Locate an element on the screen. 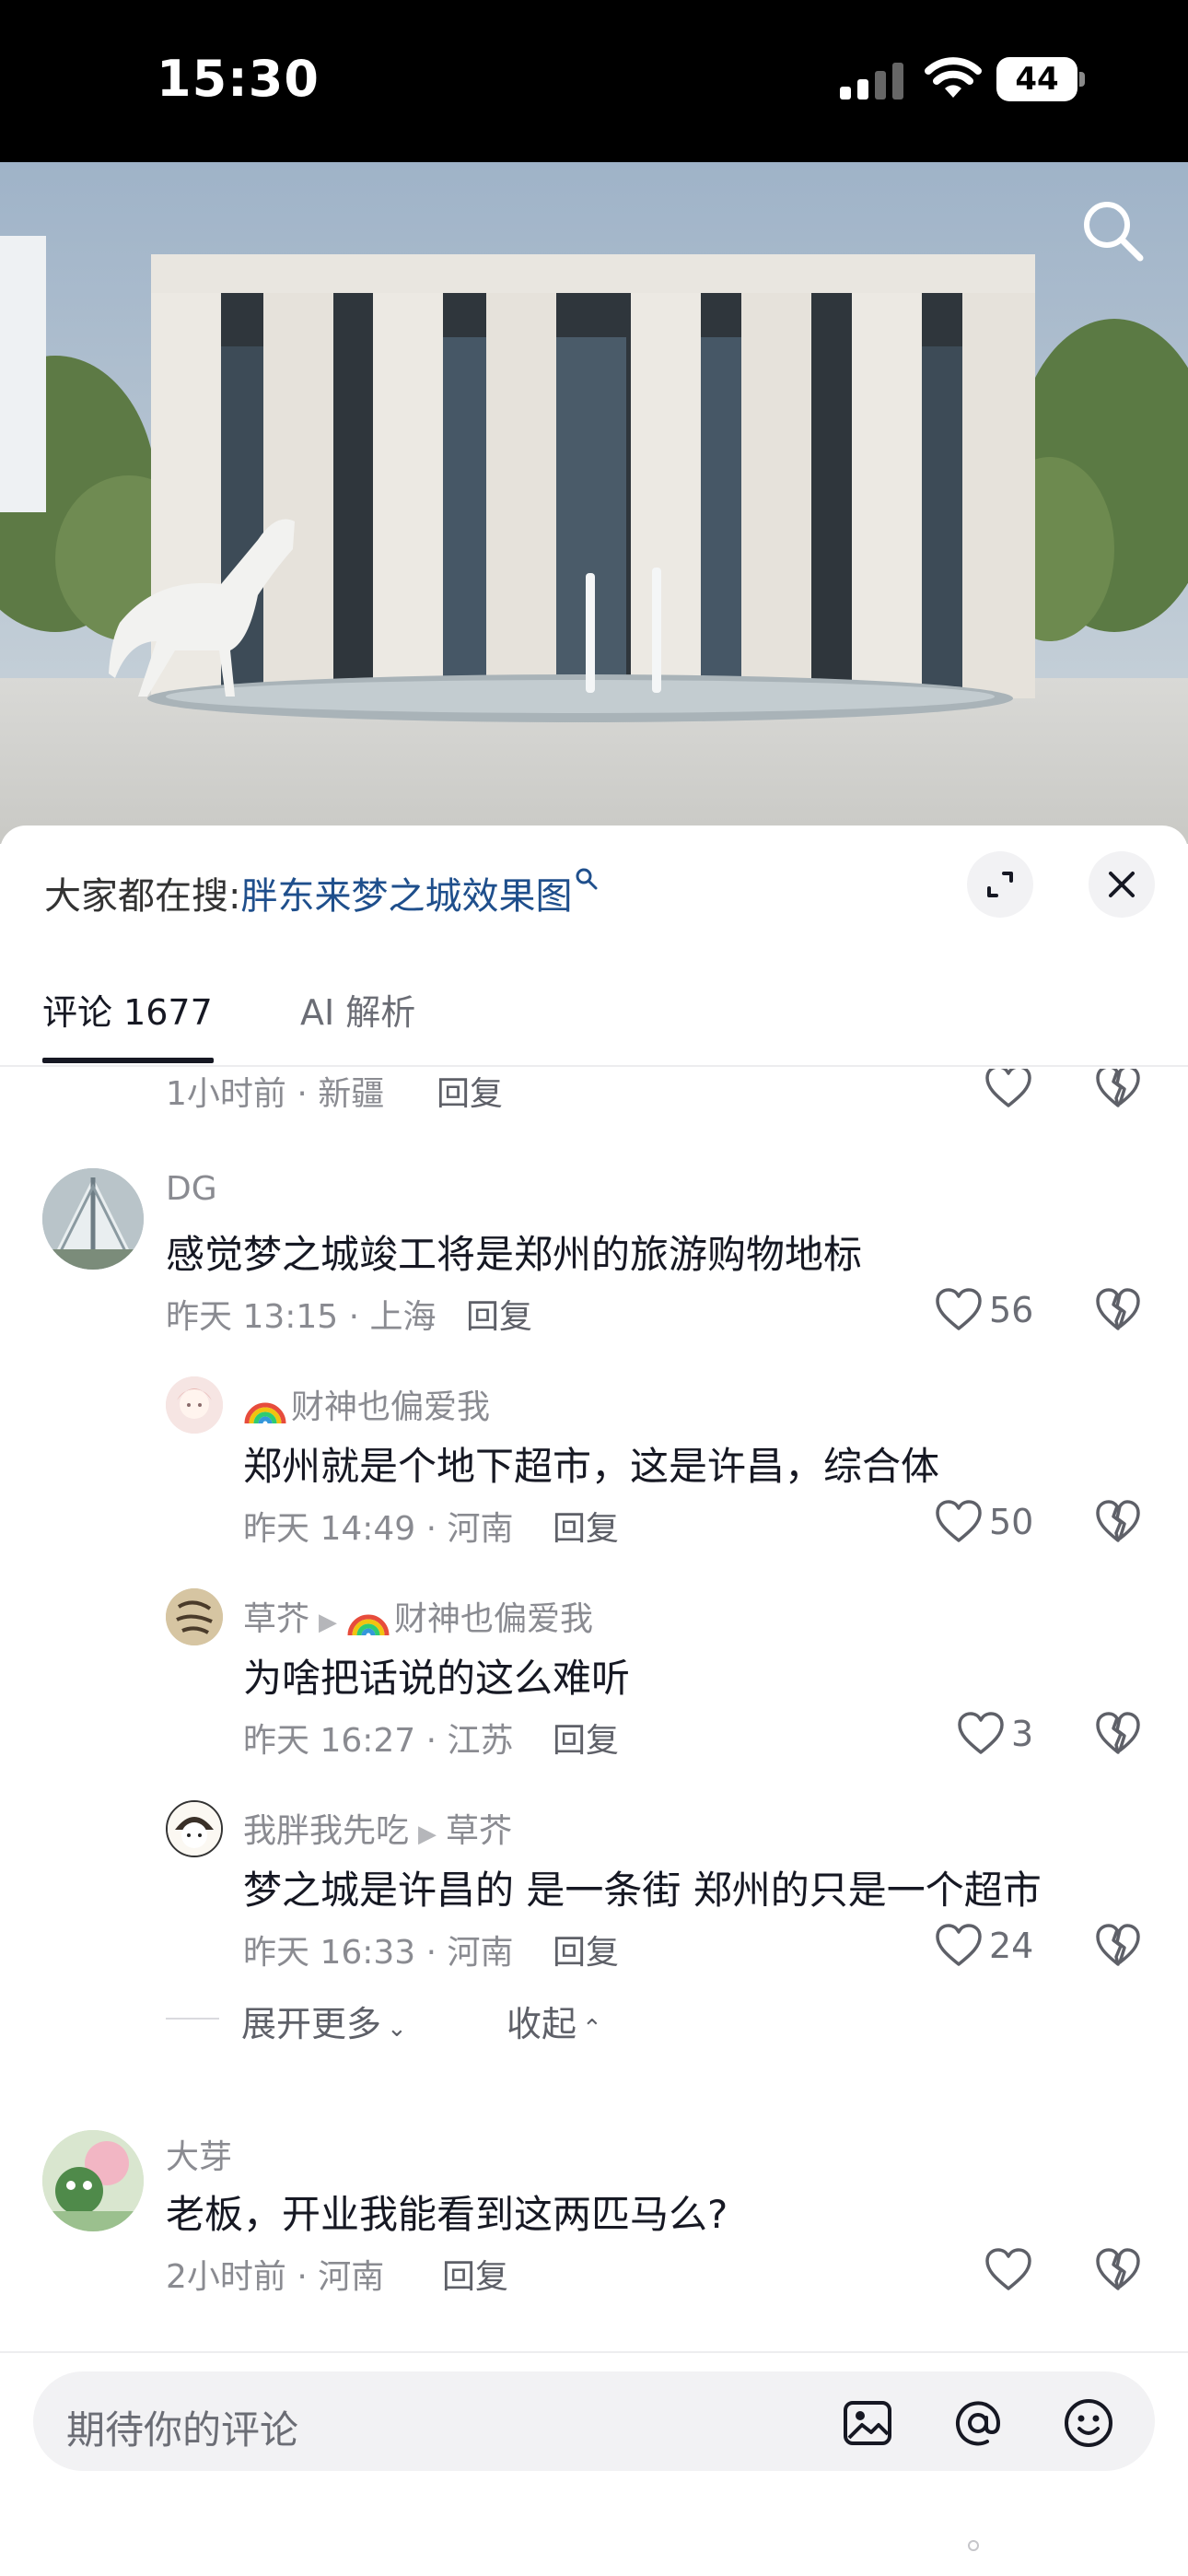  expand-icon is located at coordinates (1000, 884).